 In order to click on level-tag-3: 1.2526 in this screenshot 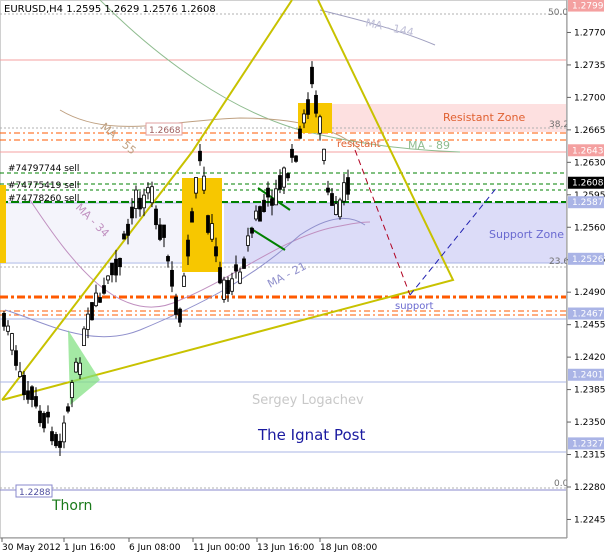, I will do `click(588, 260)`.